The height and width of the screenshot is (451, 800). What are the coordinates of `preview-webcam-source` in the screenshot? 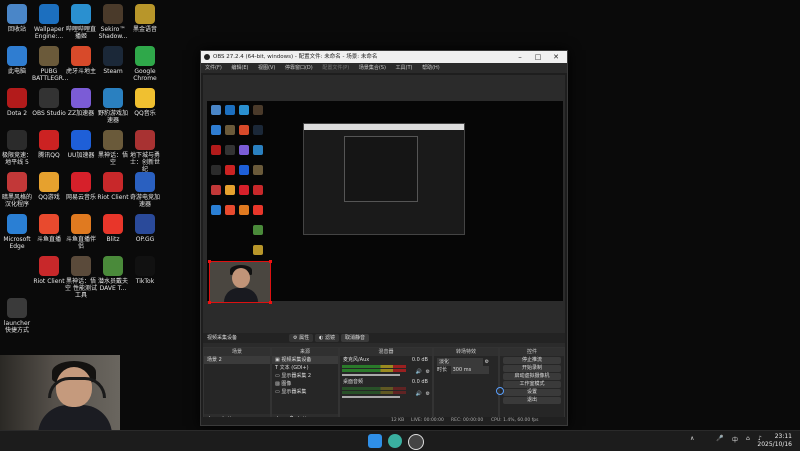 It's located at (240, 282).